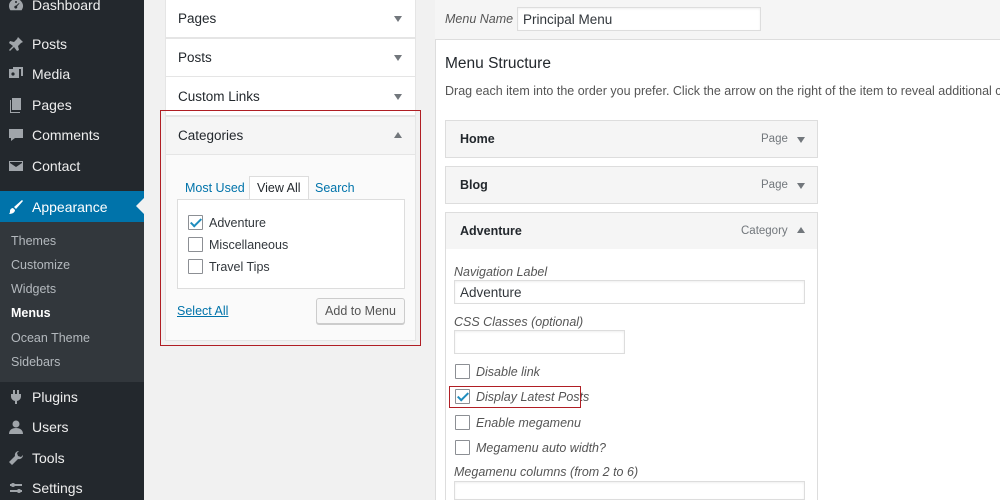  Describe the element at coordinates (498, 63) in the screenshot. I see `menu-structure-title: Menu Structure` at that location.